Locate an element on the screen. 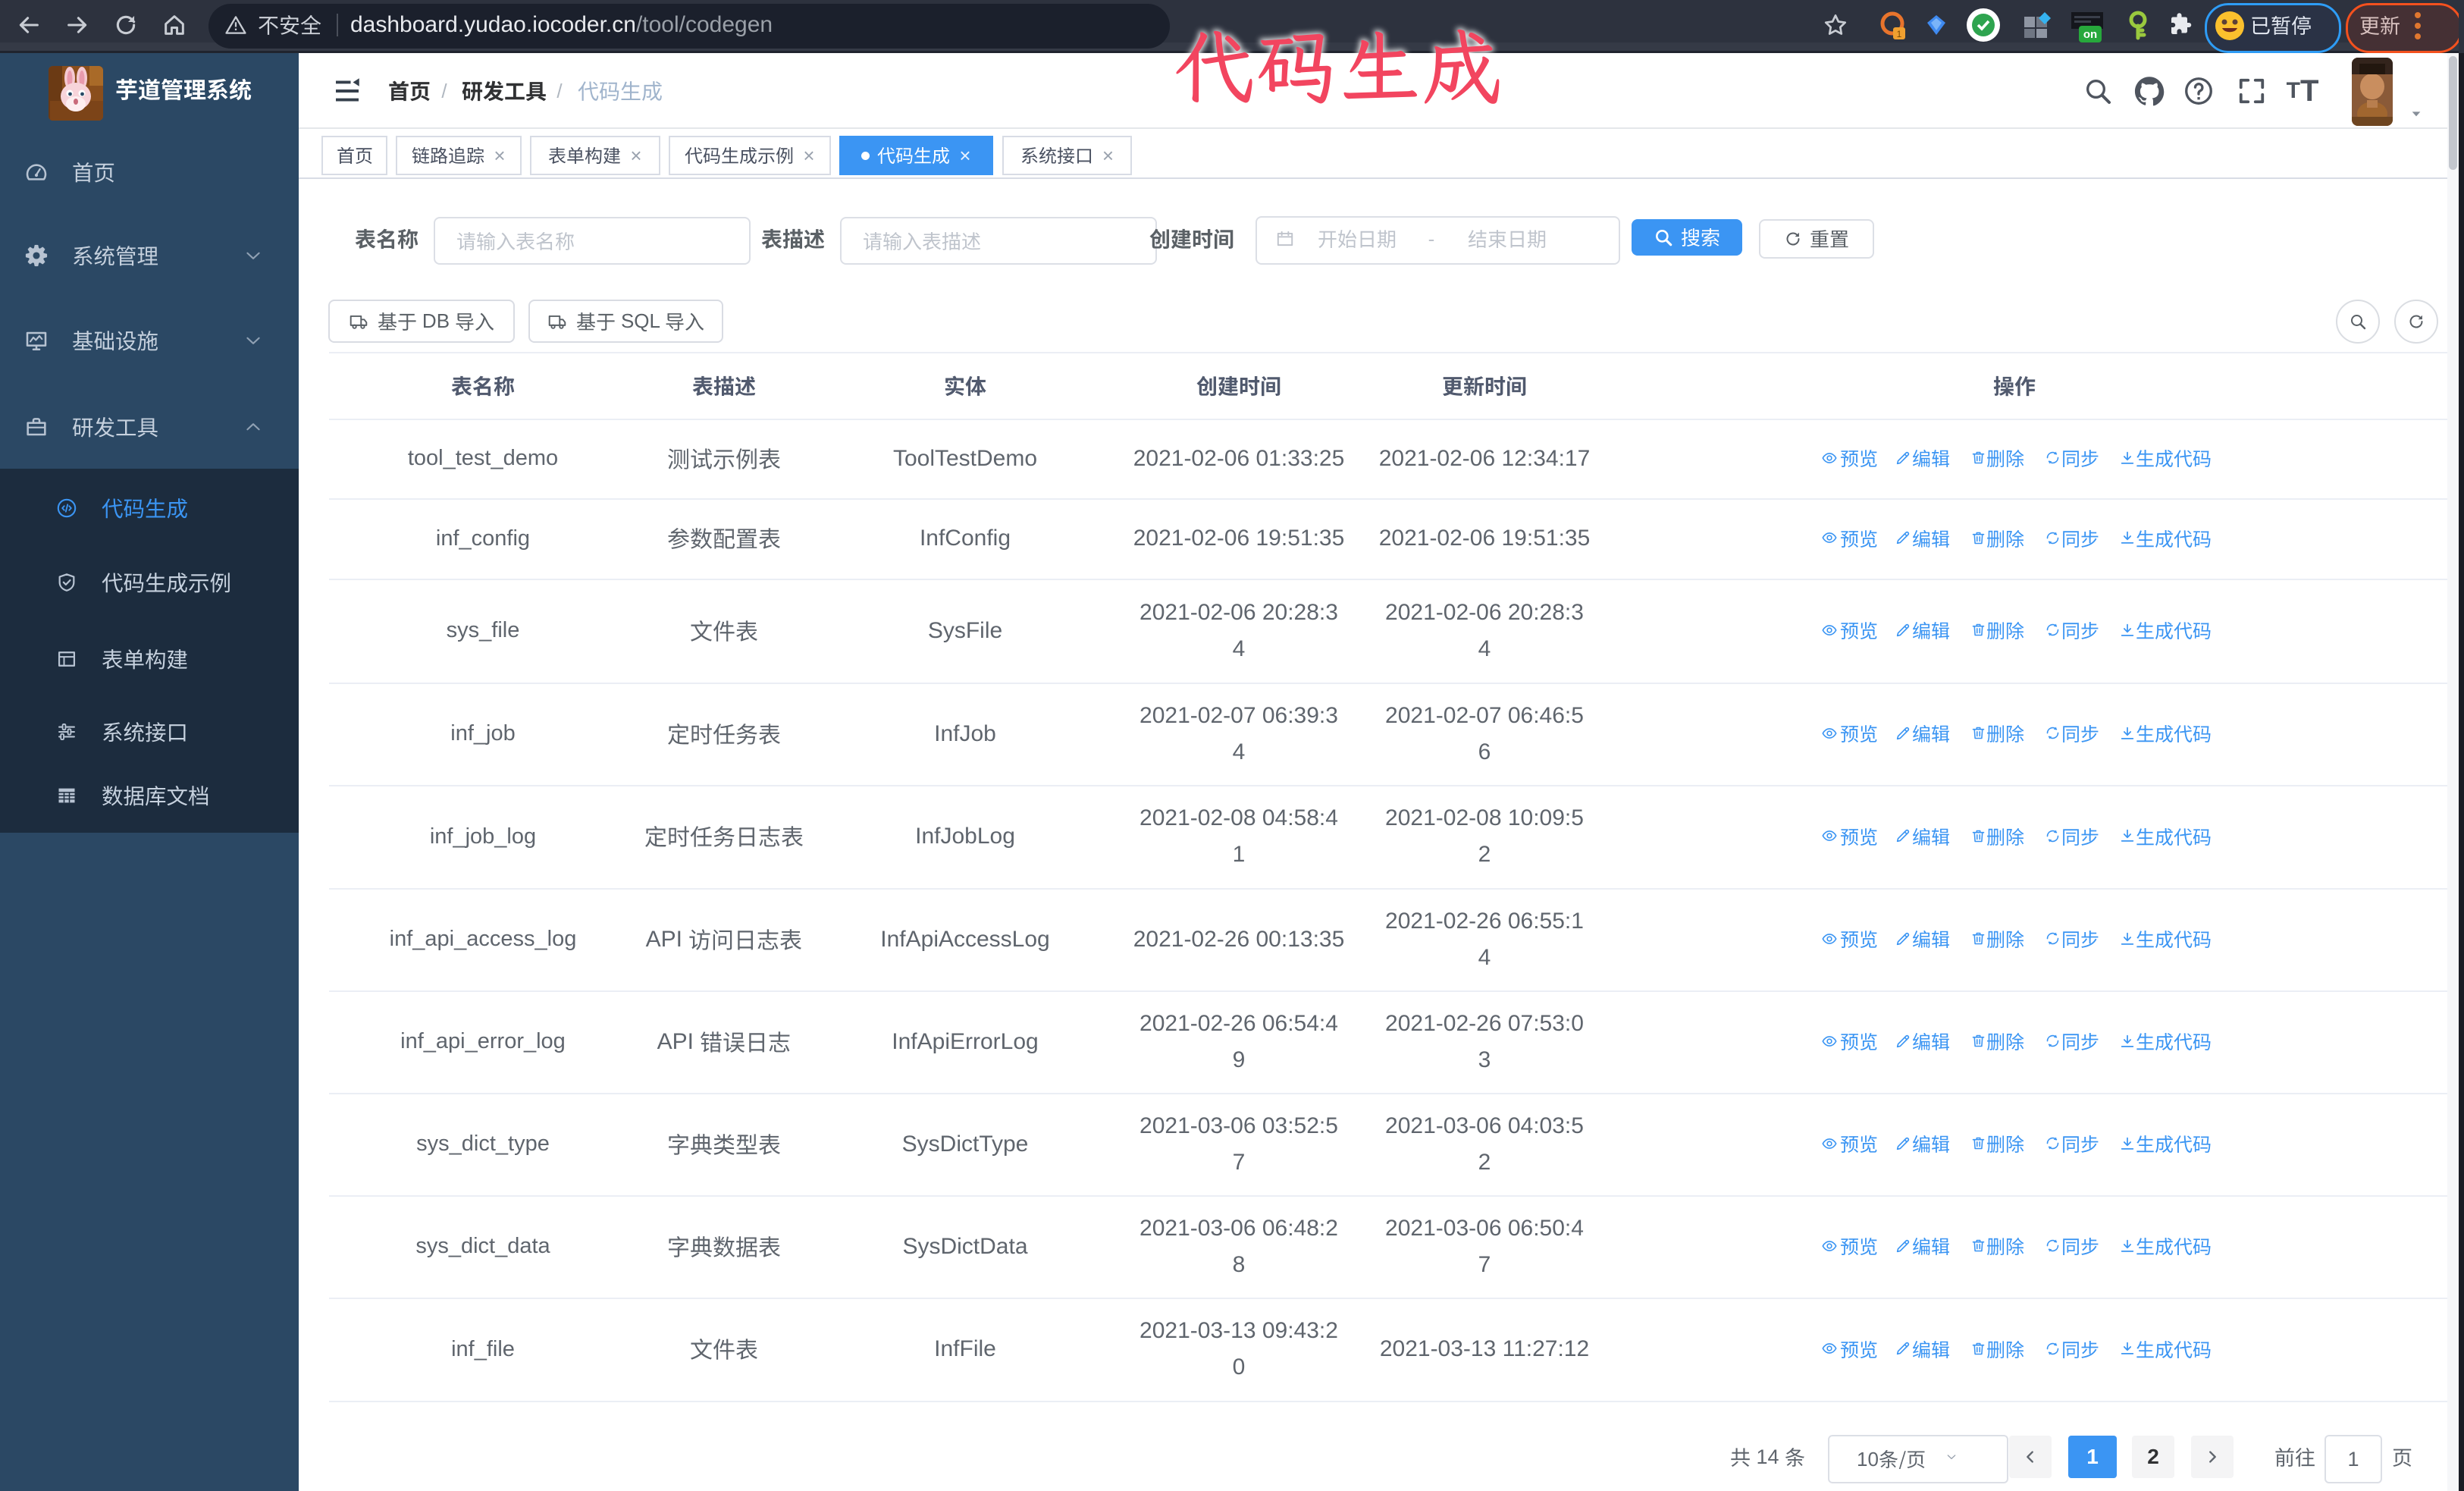 Image resolution: width=2464 pixels, height=1491 pixels. svg-text: on is located at coordinates (2090, 34).